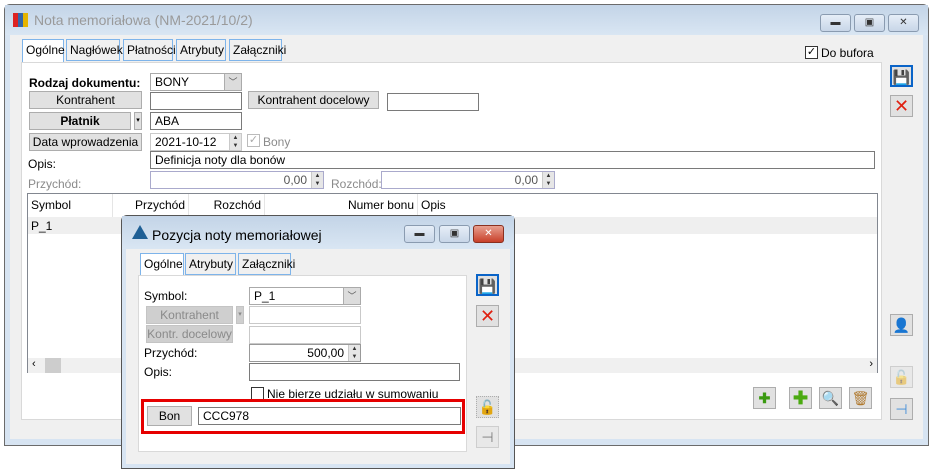  Describe the element at coordinates (210, 264) in the screenshot. I see `dialog-tab-atrybuty: Atrybuty` at that location.